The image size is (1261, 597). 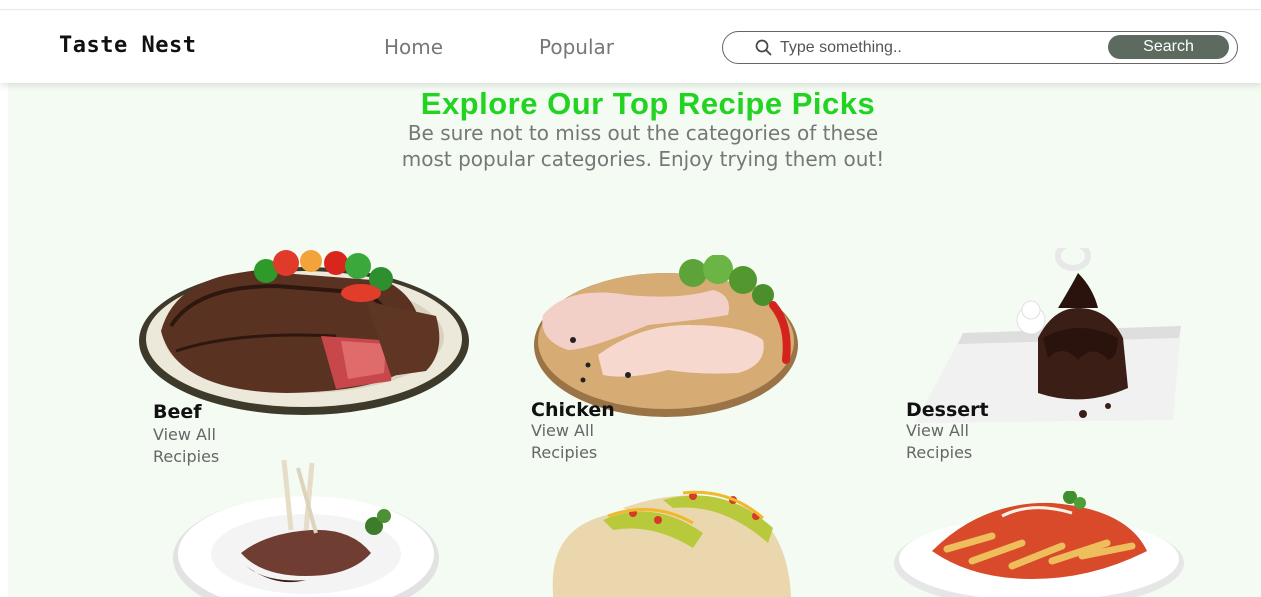 What do you see at coordinates (648, 103) in the screenshot?
I see `page-title: Explore Our Top Recipe Picks` at bounding box center [648, 103].